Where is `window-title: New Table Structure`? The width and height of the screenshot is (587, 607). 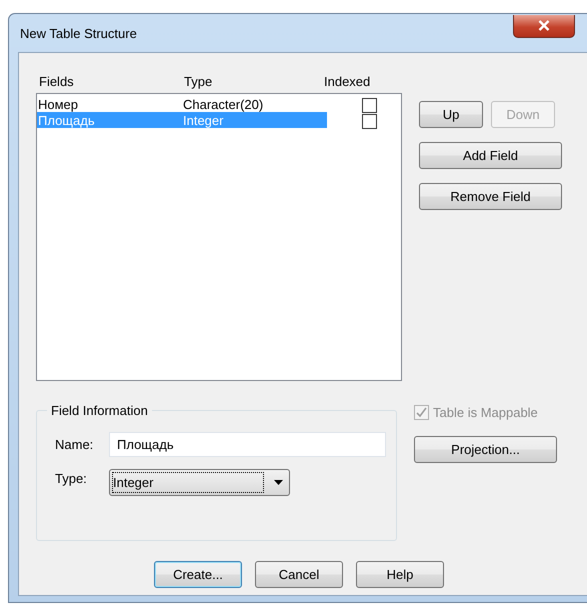
window-title: New Table Structure is located at coordinates (78, 33).